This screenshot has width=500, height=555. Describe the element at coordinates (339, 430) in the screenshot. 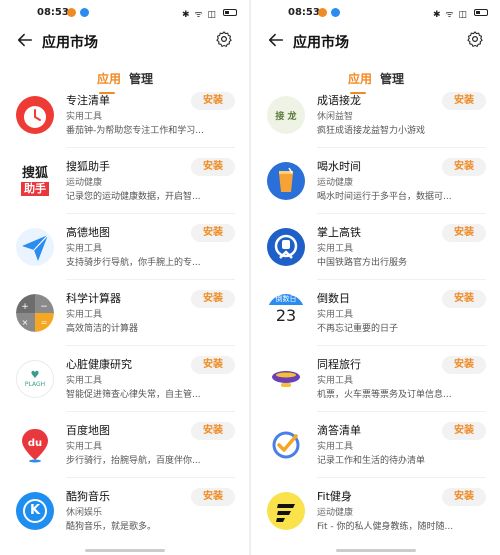

I see `app-name: 滴答清单` at that location.